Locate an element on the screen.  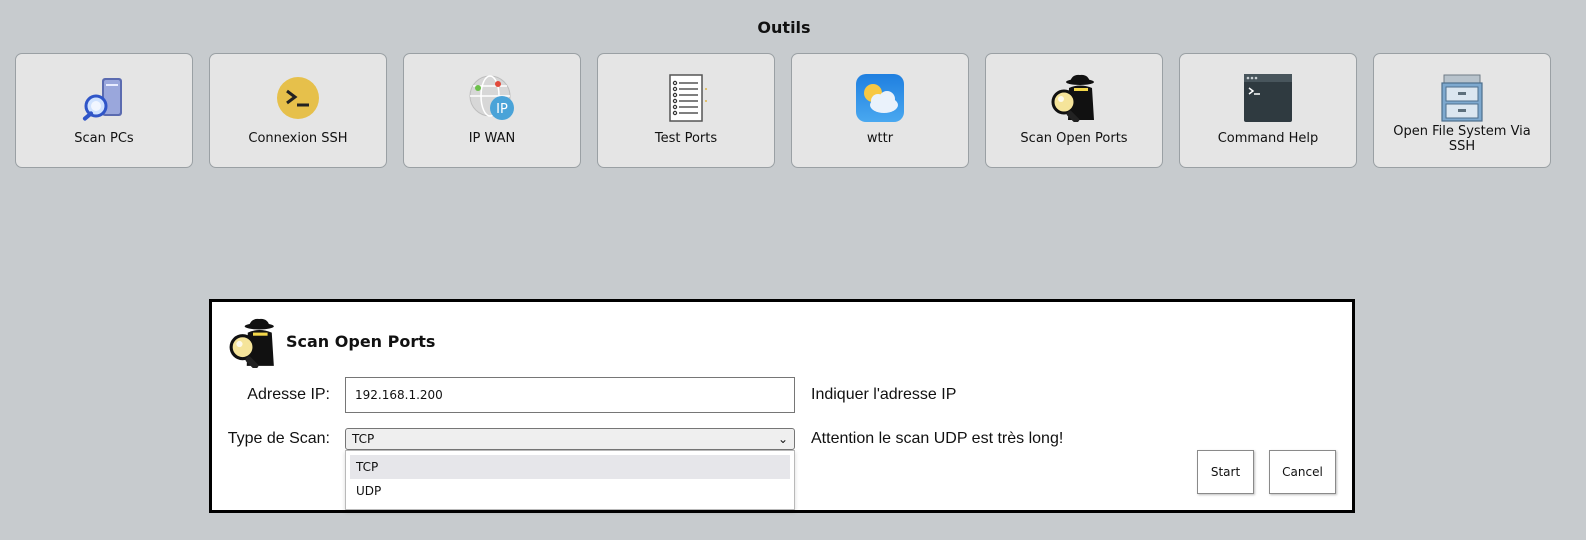
ip-address-input: 192.168.1.200 is located at coordinates (570, 395).